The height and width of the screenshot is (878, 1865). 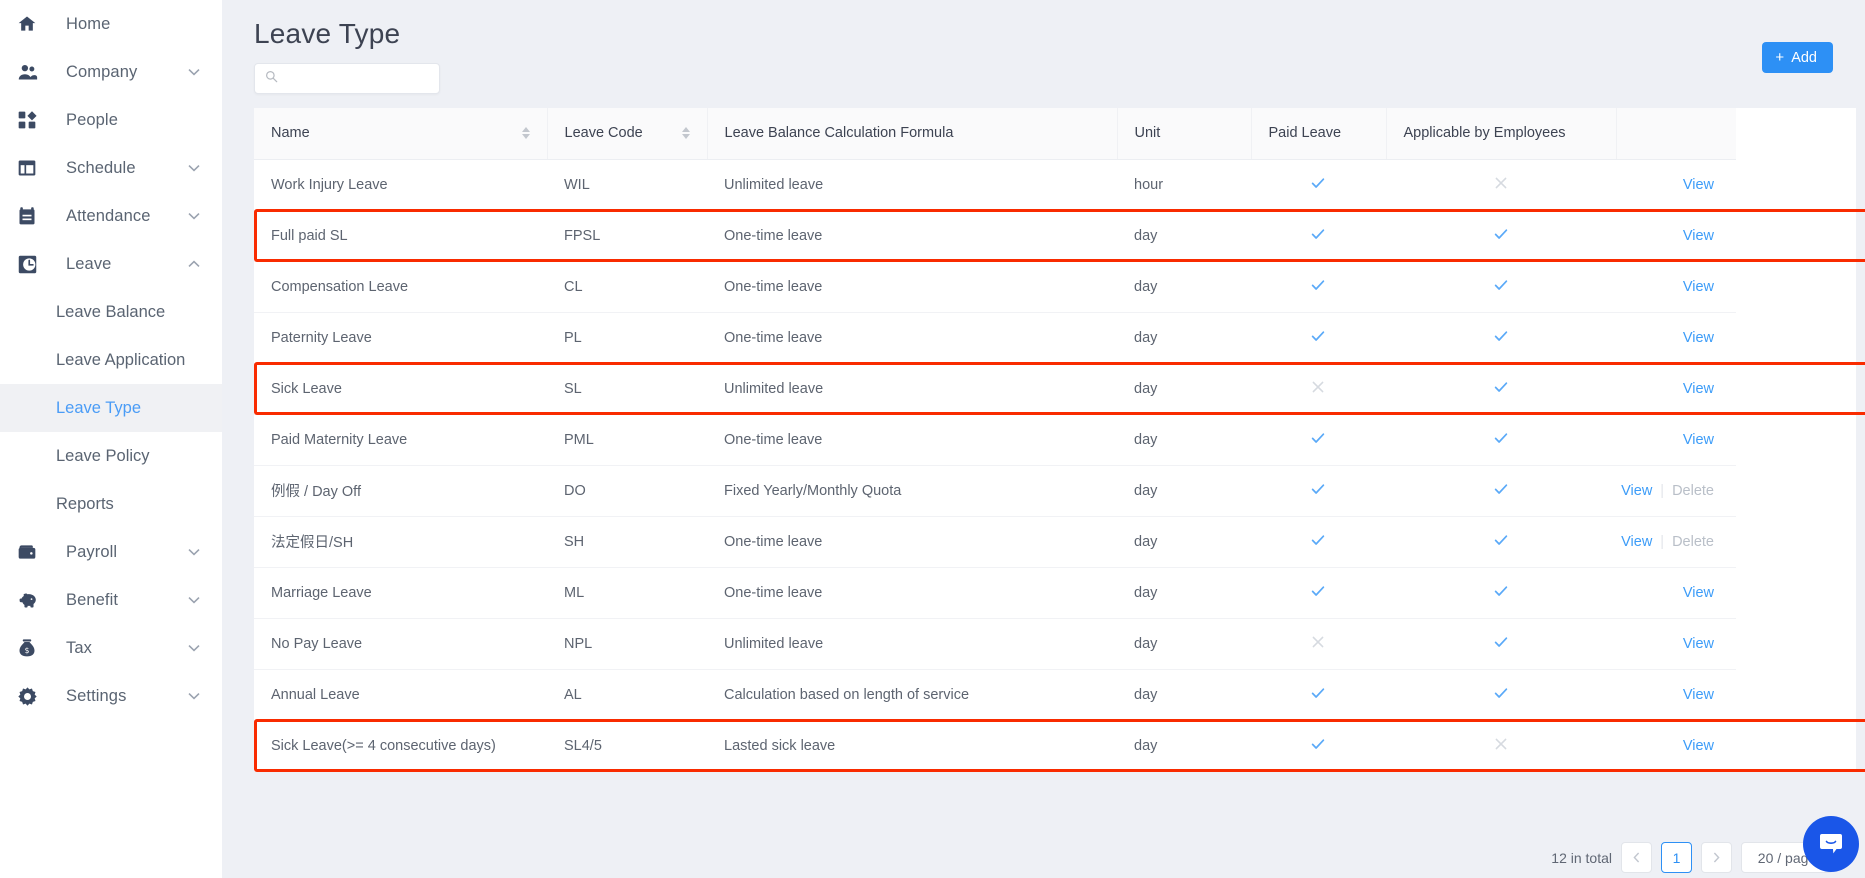 What do you see at coordinates (912, 287) in the screenshot?
I see `cell-formula: One-time leave` at bounding box center [912, 287].